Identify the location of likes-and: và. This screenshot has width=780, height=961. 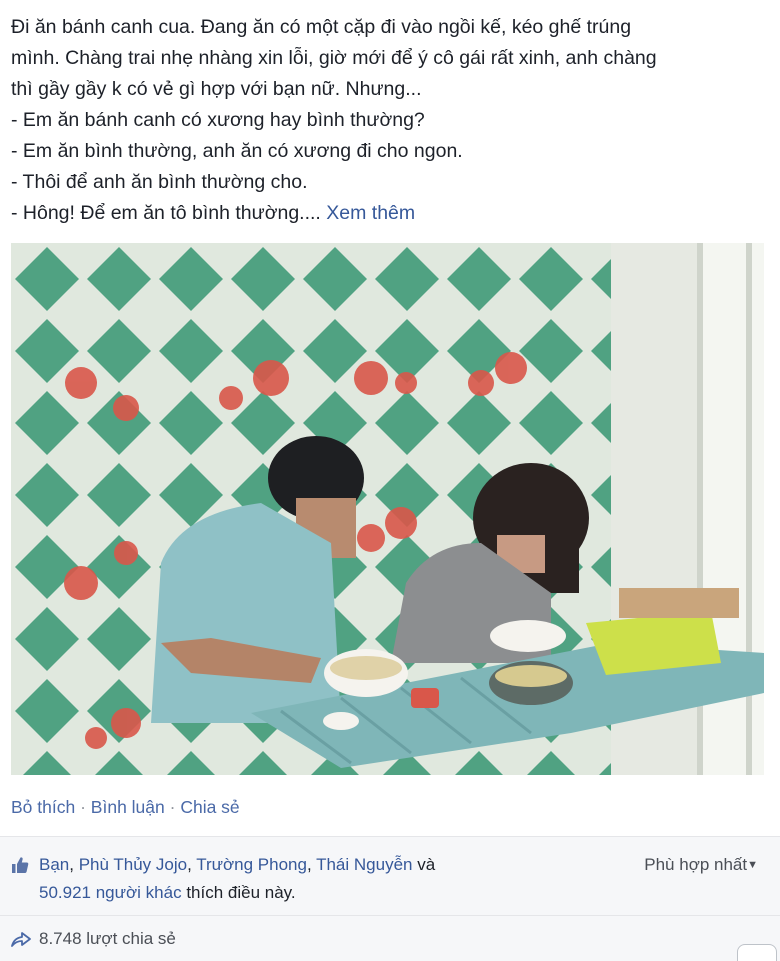
(426, 864).